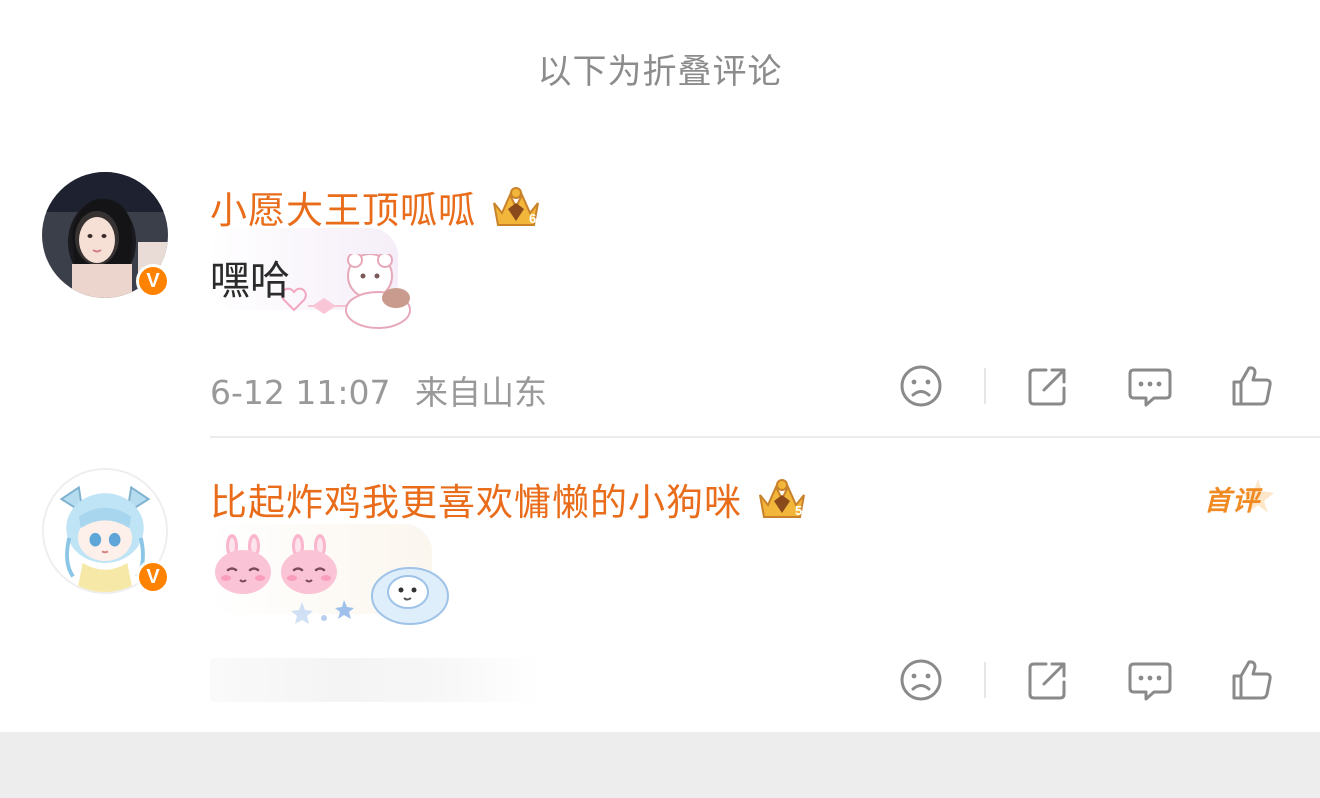  Describe the element at coordinates (1232, 501) in the screenshot. I see `first-comment-badge-label: 首评` at that location.